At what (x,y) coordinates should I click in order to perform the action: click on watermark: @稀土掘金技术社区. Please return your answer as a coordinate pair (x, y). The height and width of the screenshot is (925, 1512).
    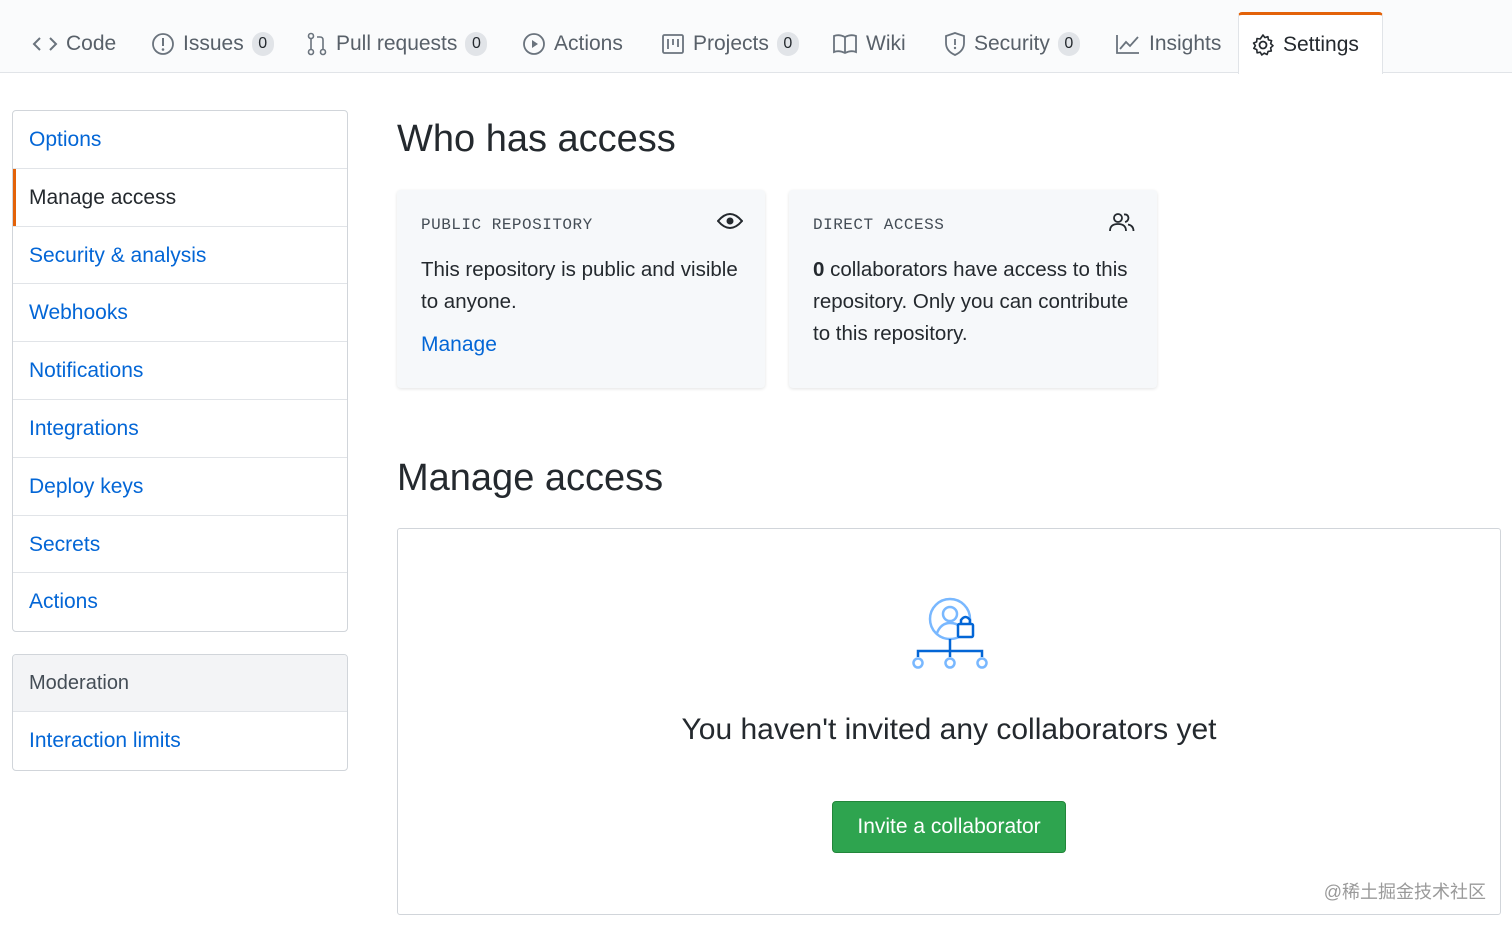
    Looking at the image, I should click on (1404, 892).